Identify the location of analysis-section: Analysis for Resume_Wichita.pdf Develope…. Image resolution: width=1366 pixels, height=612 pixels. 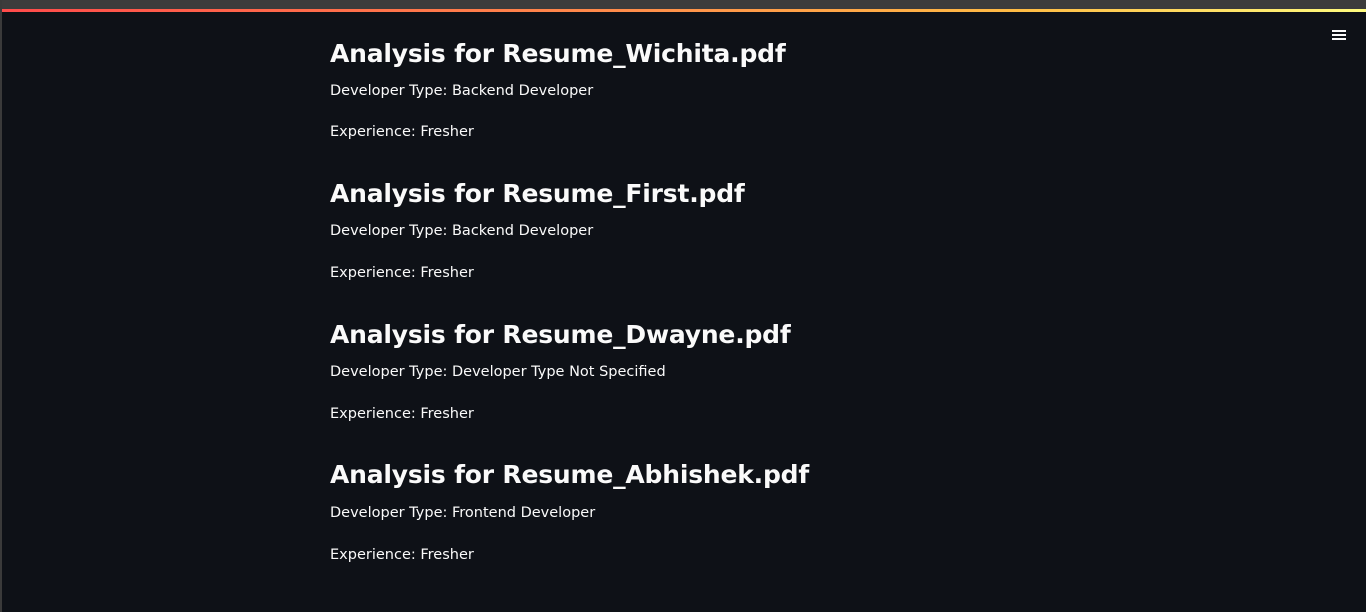
(690, 89).